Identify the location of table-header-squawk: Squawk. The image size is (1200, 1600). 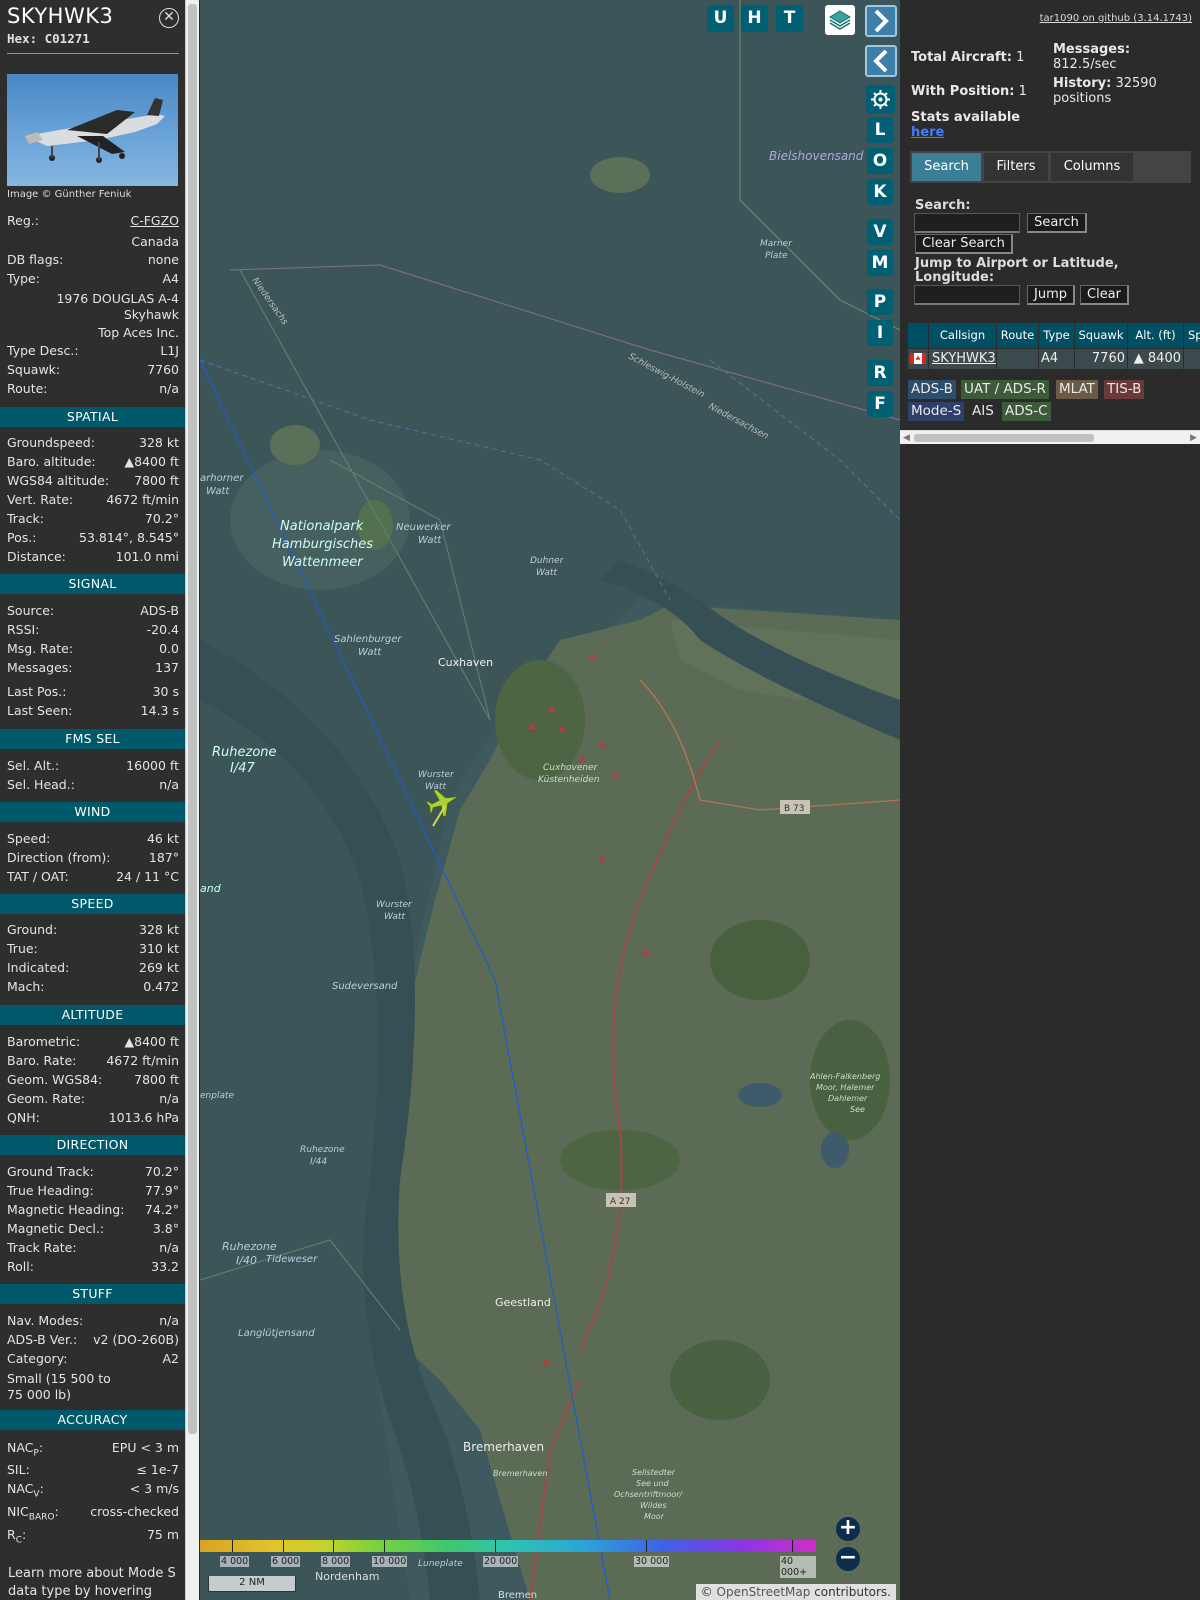
(1101, 335).